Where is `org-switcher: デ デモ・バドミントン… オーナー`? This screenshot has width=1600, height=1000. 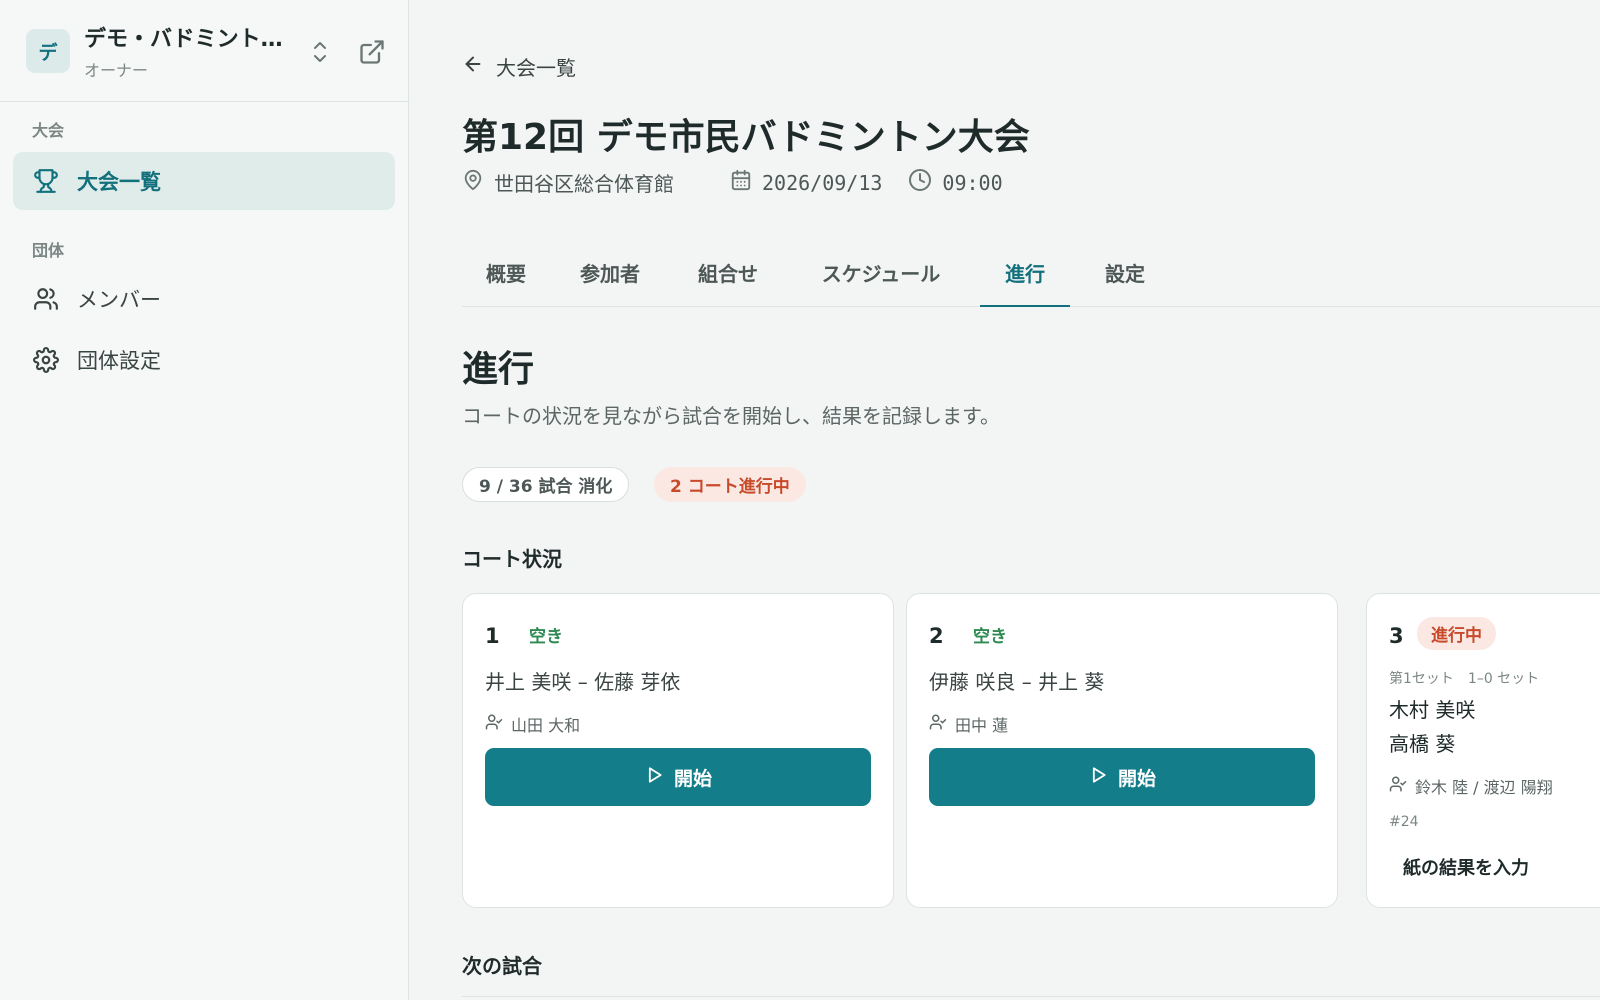 org-switcher: デ デモ・バドミントン… オーナー is located at coordinates (204, 51).